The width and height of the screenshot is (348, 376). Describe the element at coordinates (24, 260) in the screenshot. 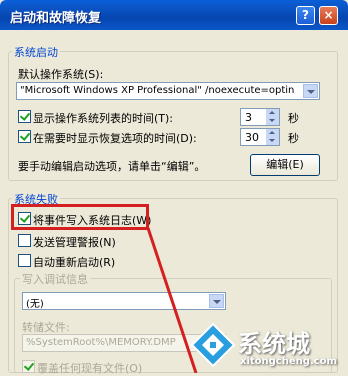

I see `auto-restart-checkbox` at that location.